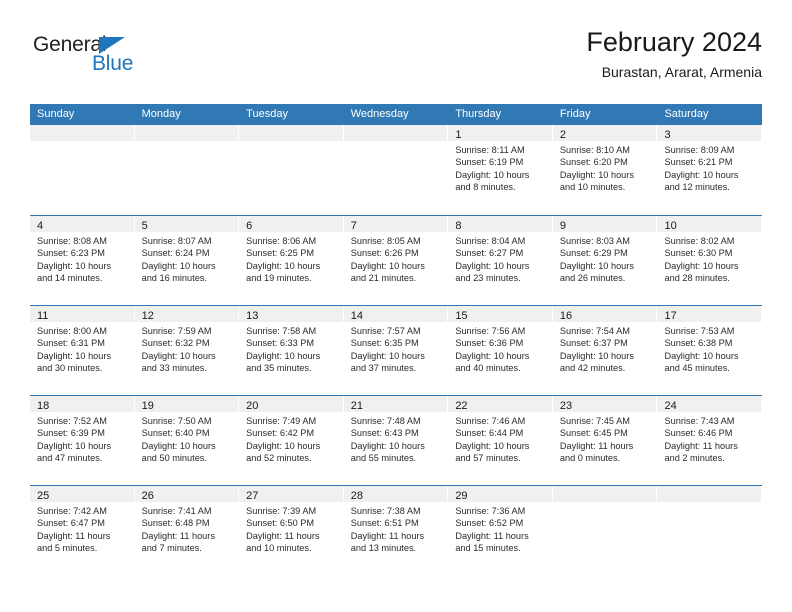 The height and width of the screenshot is (612, 792). What do you see at coordinates (72, 511) in the screenshot?
I see `sunrise-text: Sunrise: 7:42 AM` at bounding box center [72, 511].